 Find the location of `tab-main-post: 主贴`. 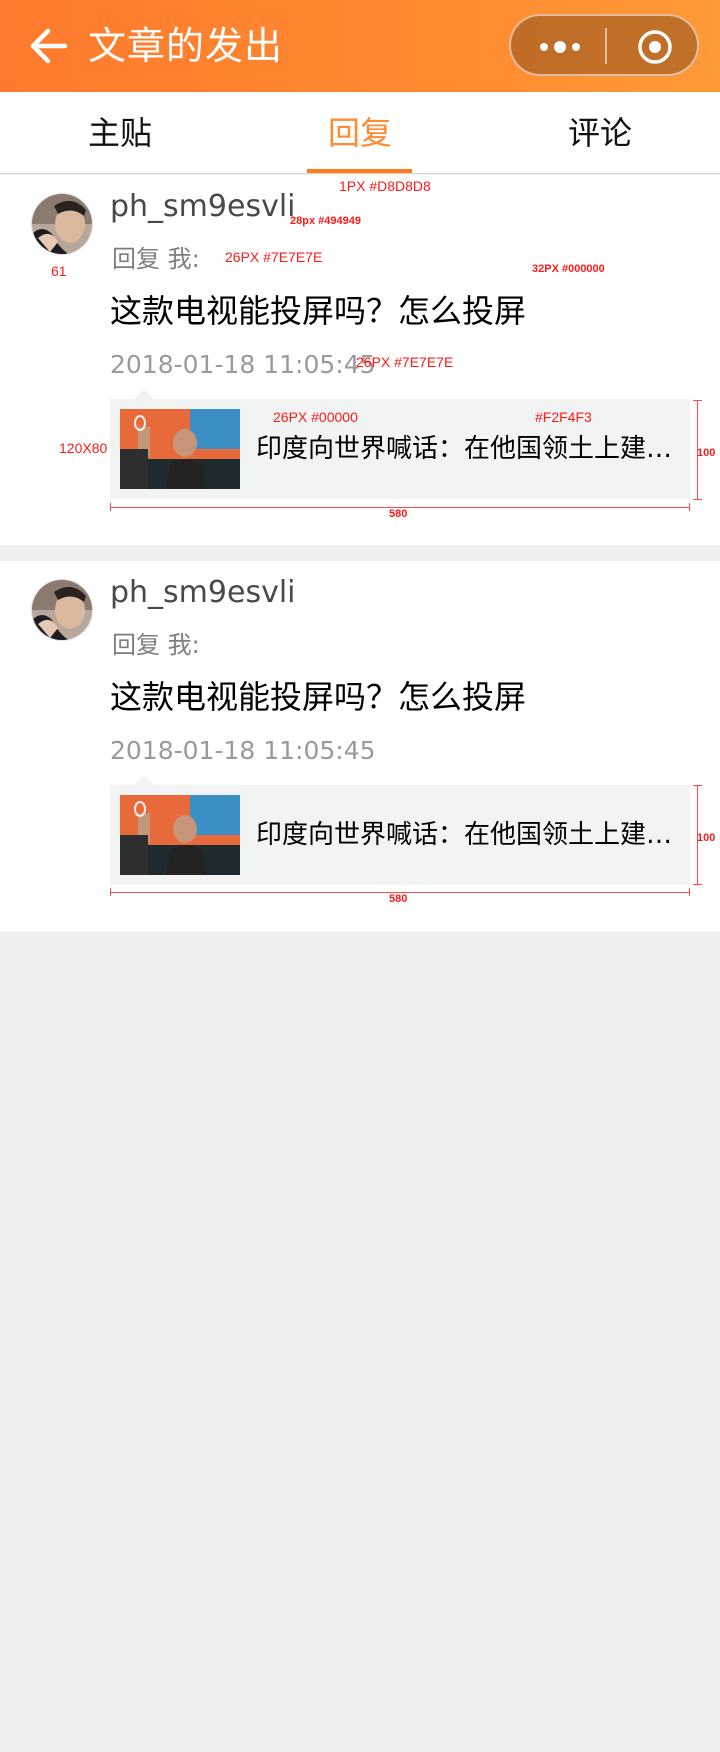

tab-main-post: 主贴 is located at coordinates (120, 133).